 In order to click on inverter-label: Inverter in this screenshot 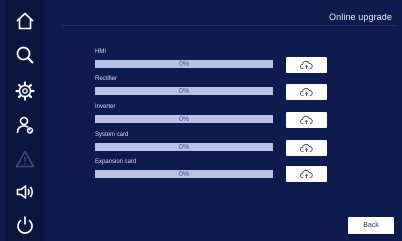, I will do `click(105, 107)`.